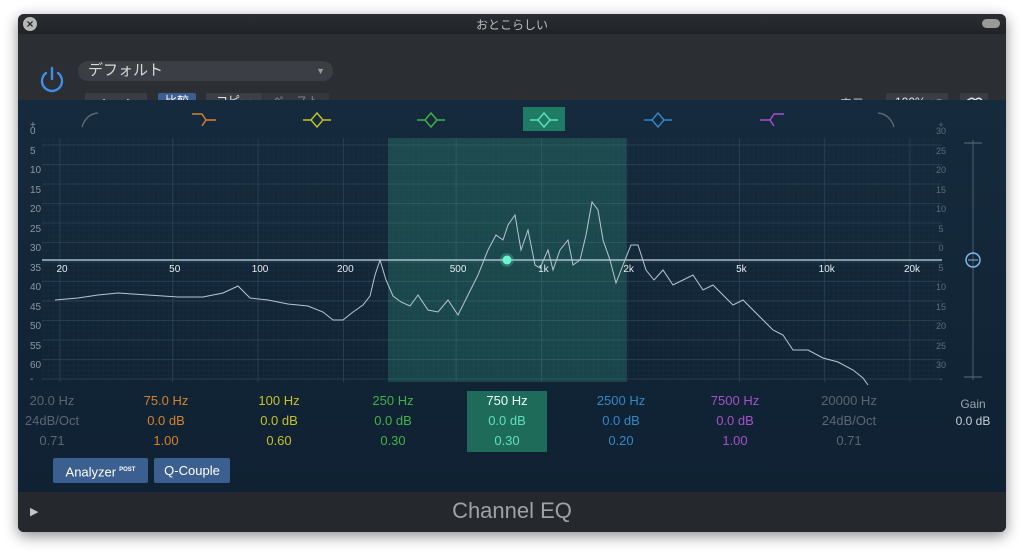  I want to click on left-scale-label: 35, so click(36, 268).